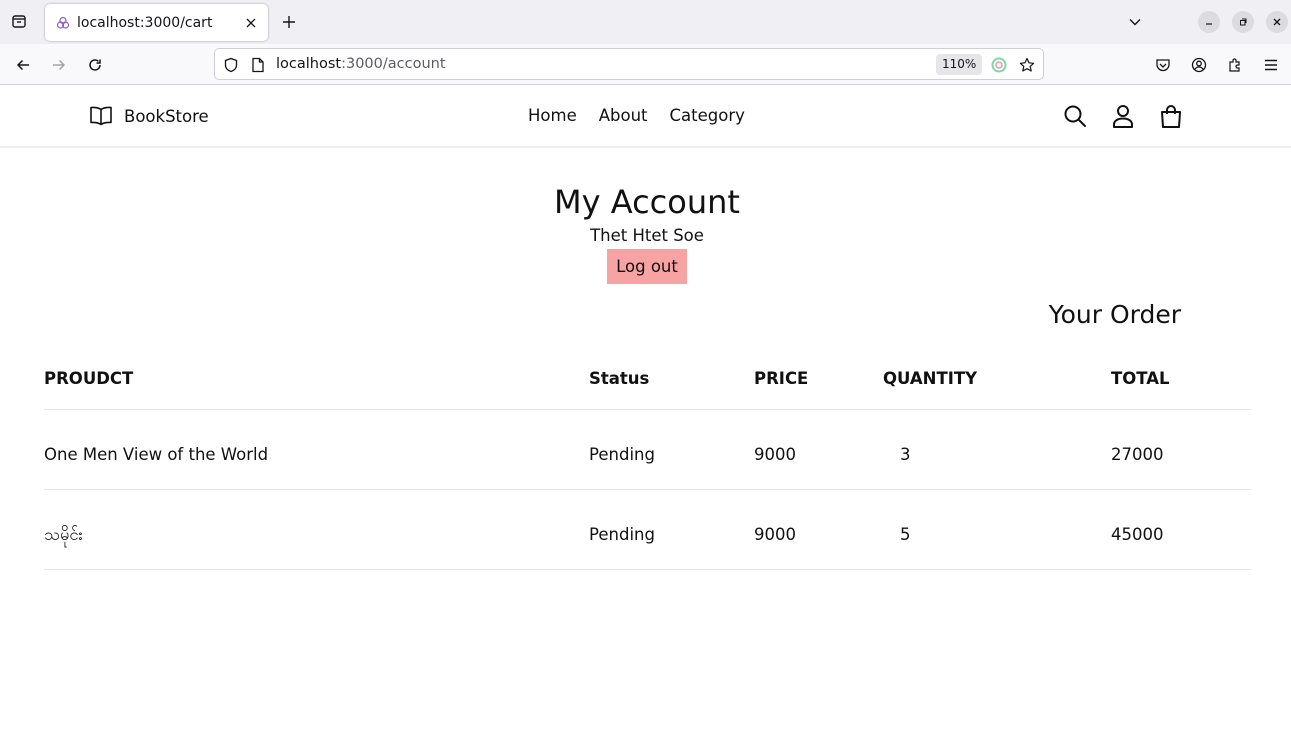 This screenshot has width=1291, height=737. I want to click on logout-button: Log out, so click(647, 266).